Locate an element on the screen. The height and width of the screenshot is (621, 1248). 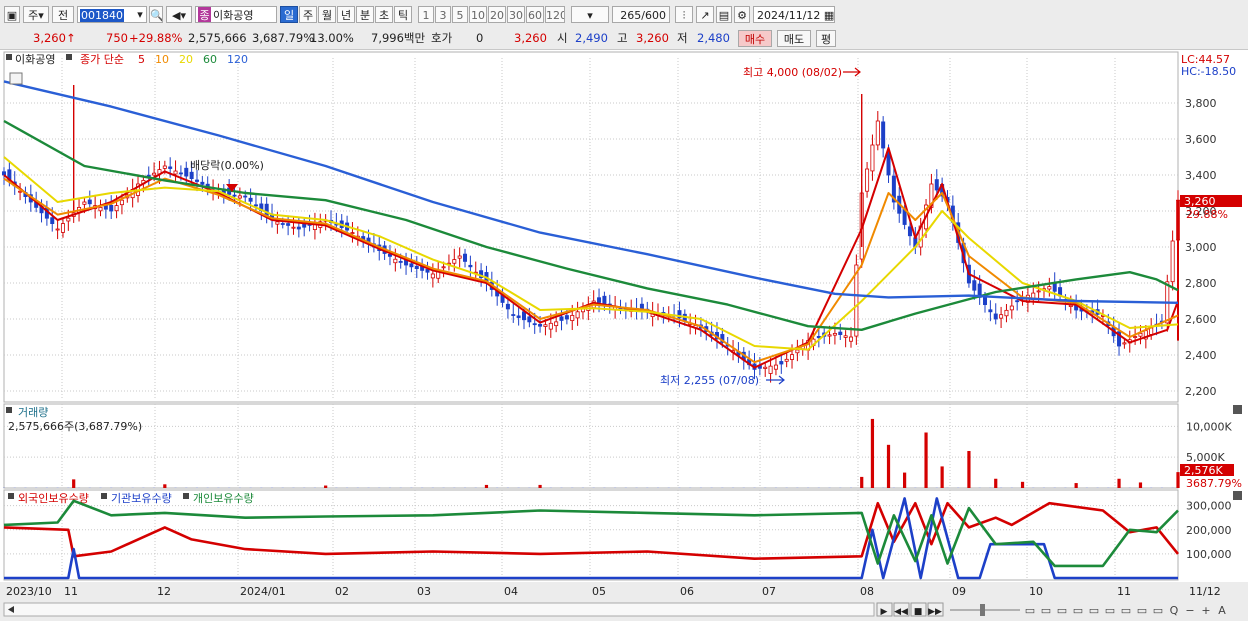
zoom-slider-thumb is located at coordinates (982, 610).